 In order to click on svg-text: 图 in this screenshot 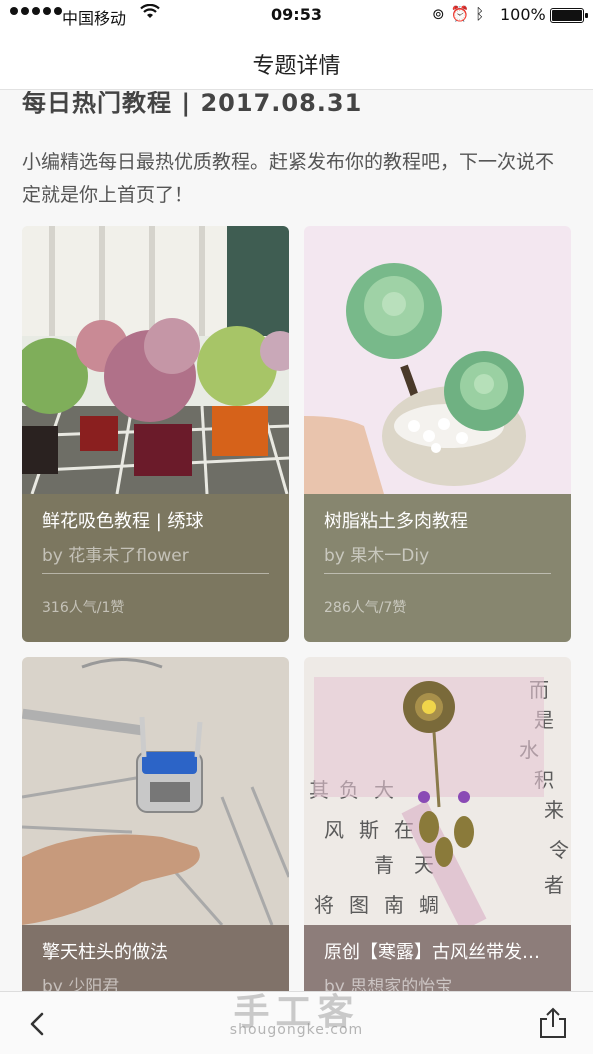, I will do `click(359, 905)`.